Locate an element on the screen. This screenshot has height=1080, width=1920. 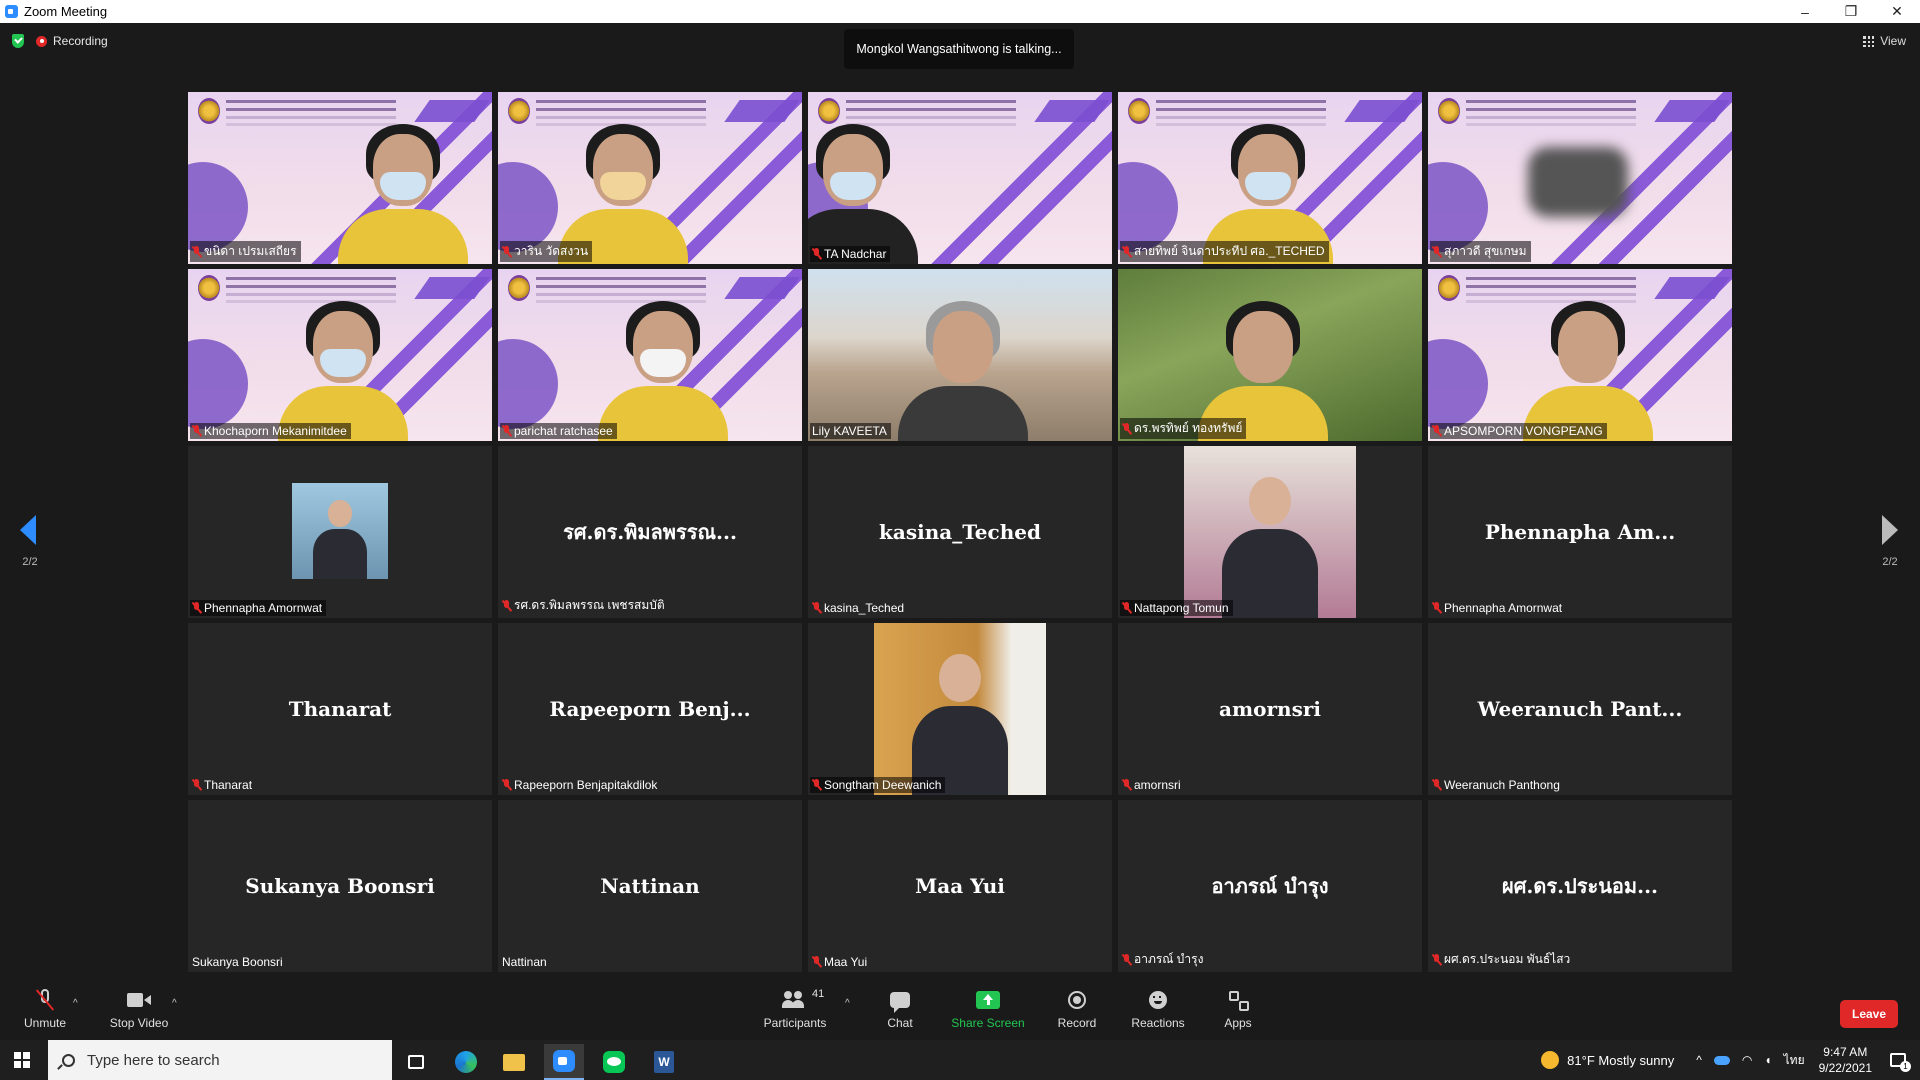
view-label: View is located at coordinates (1893, 41).